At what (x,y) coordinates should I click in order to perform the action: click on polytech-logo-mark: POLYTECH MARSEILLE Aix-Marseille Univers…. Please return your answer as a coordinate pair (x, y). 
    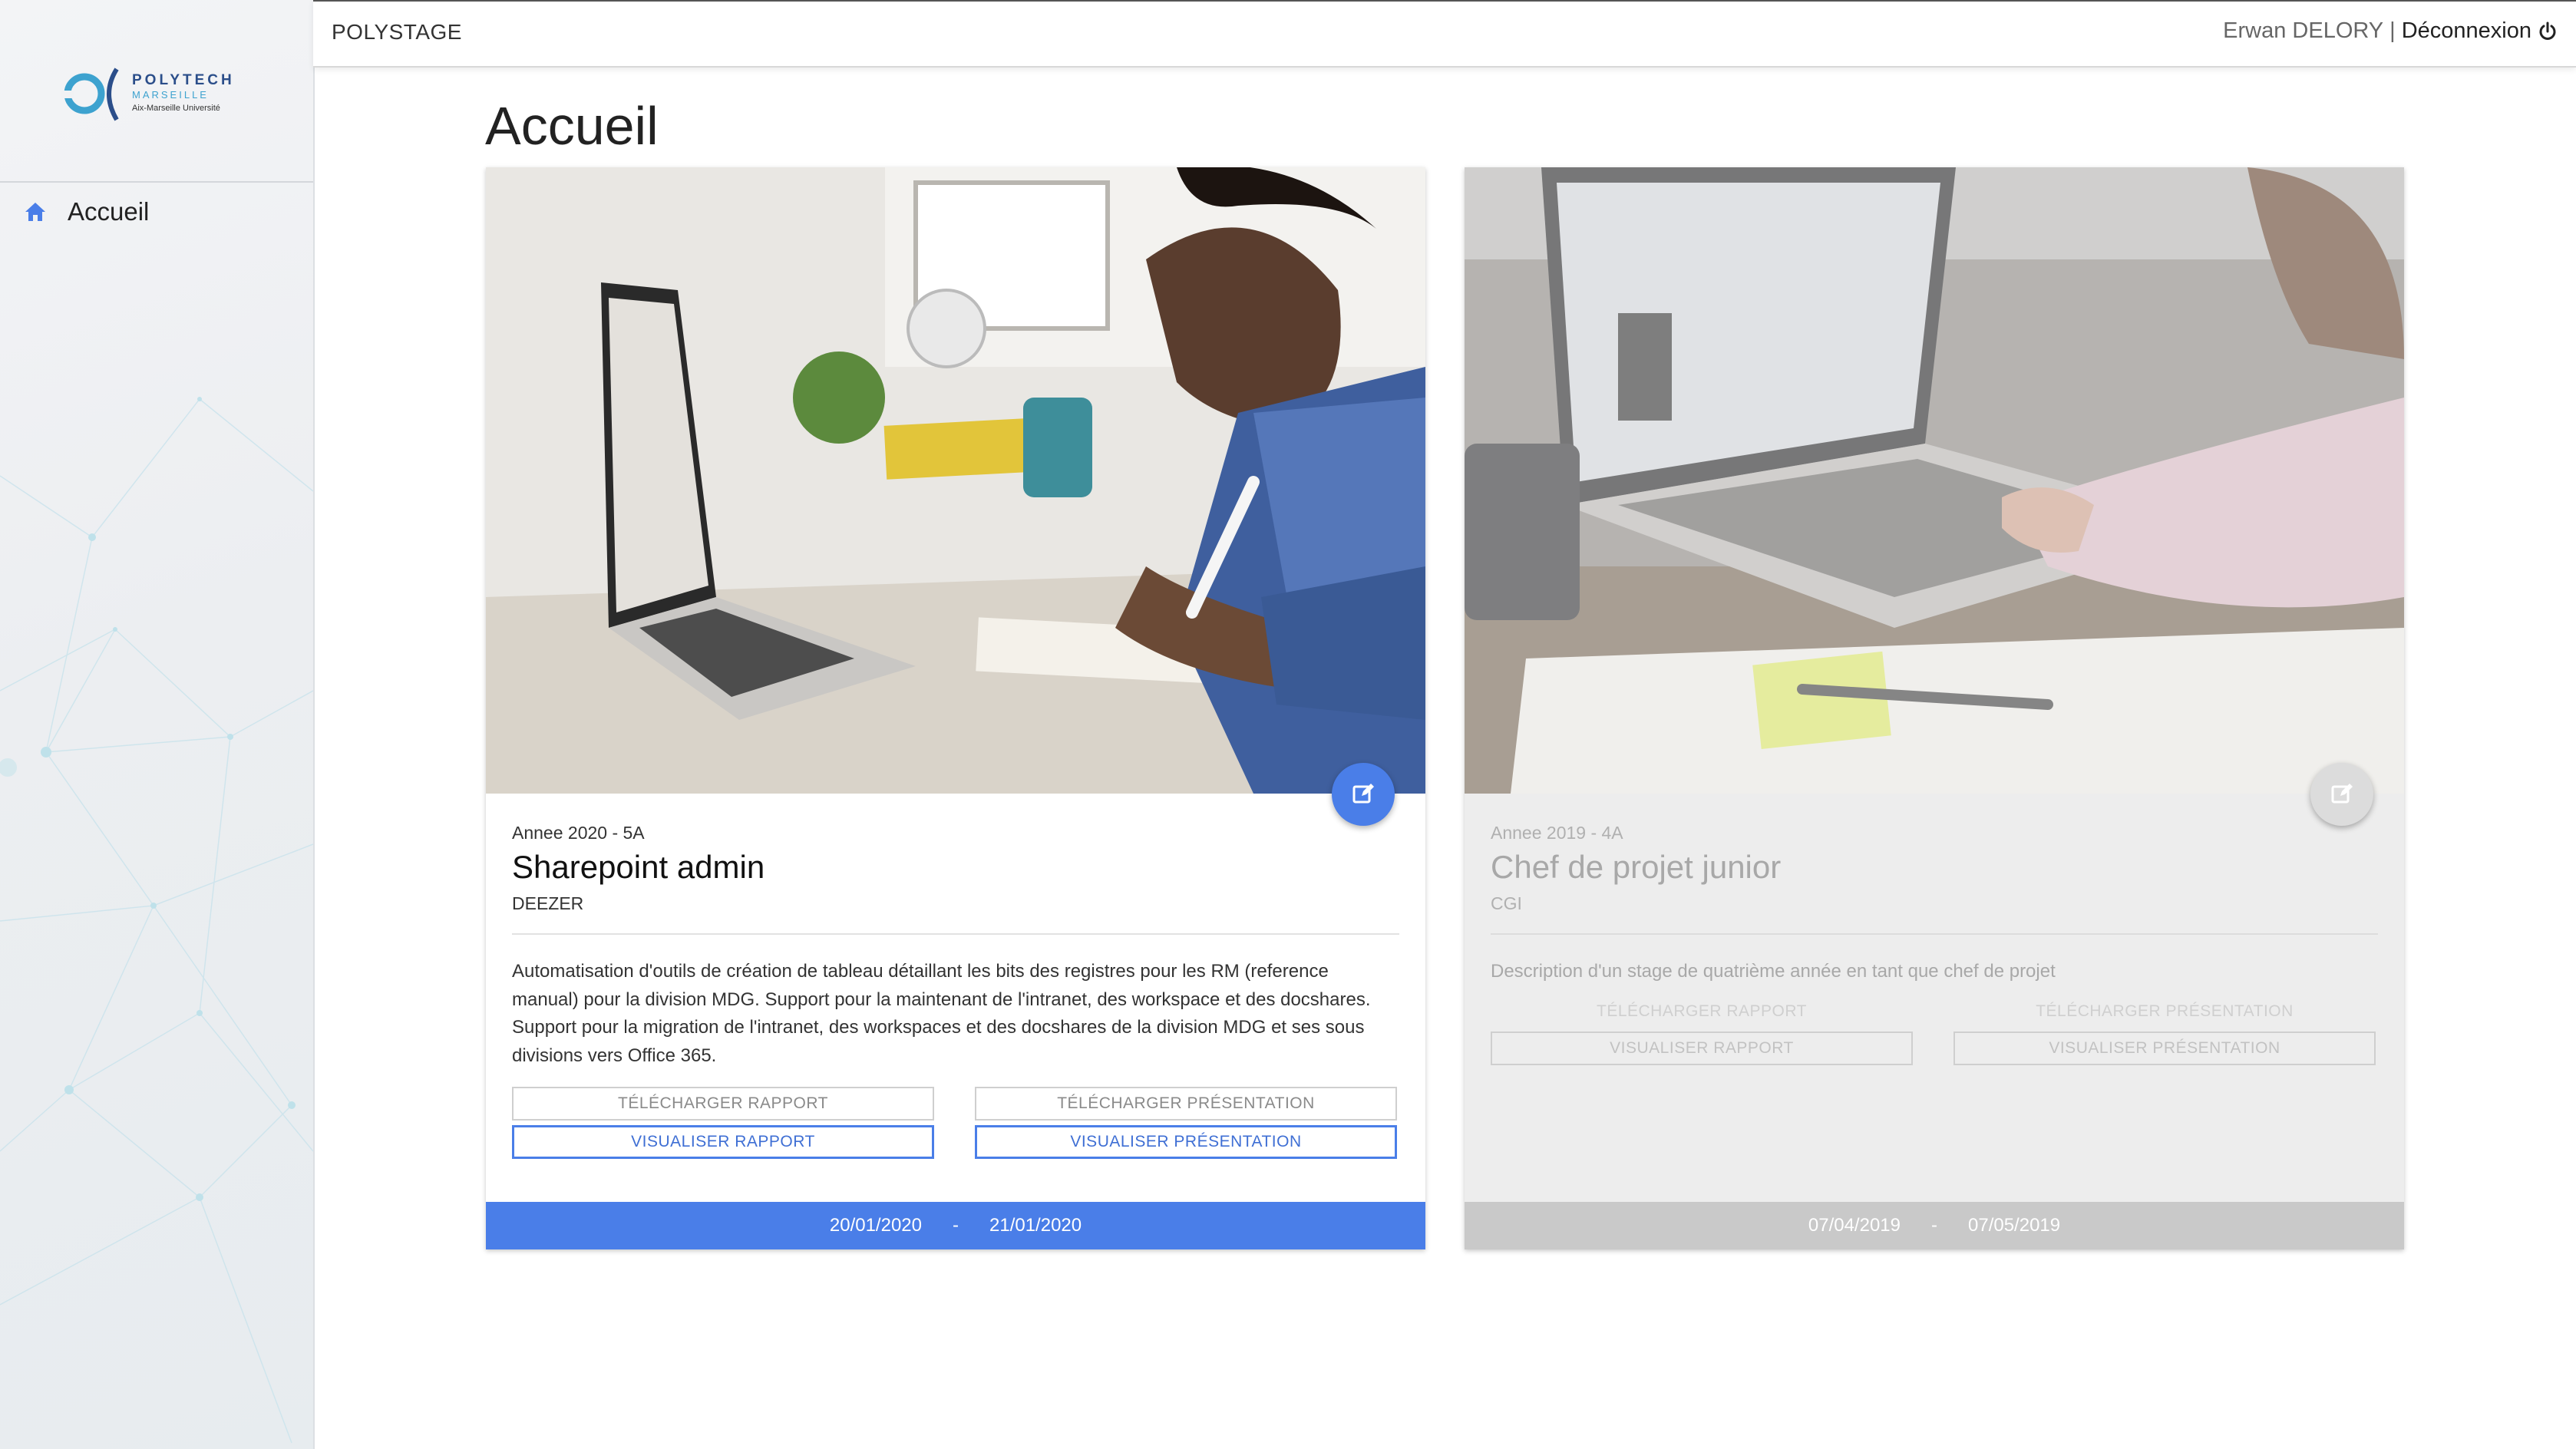
    Looking at the image, I should click on (148, 94).